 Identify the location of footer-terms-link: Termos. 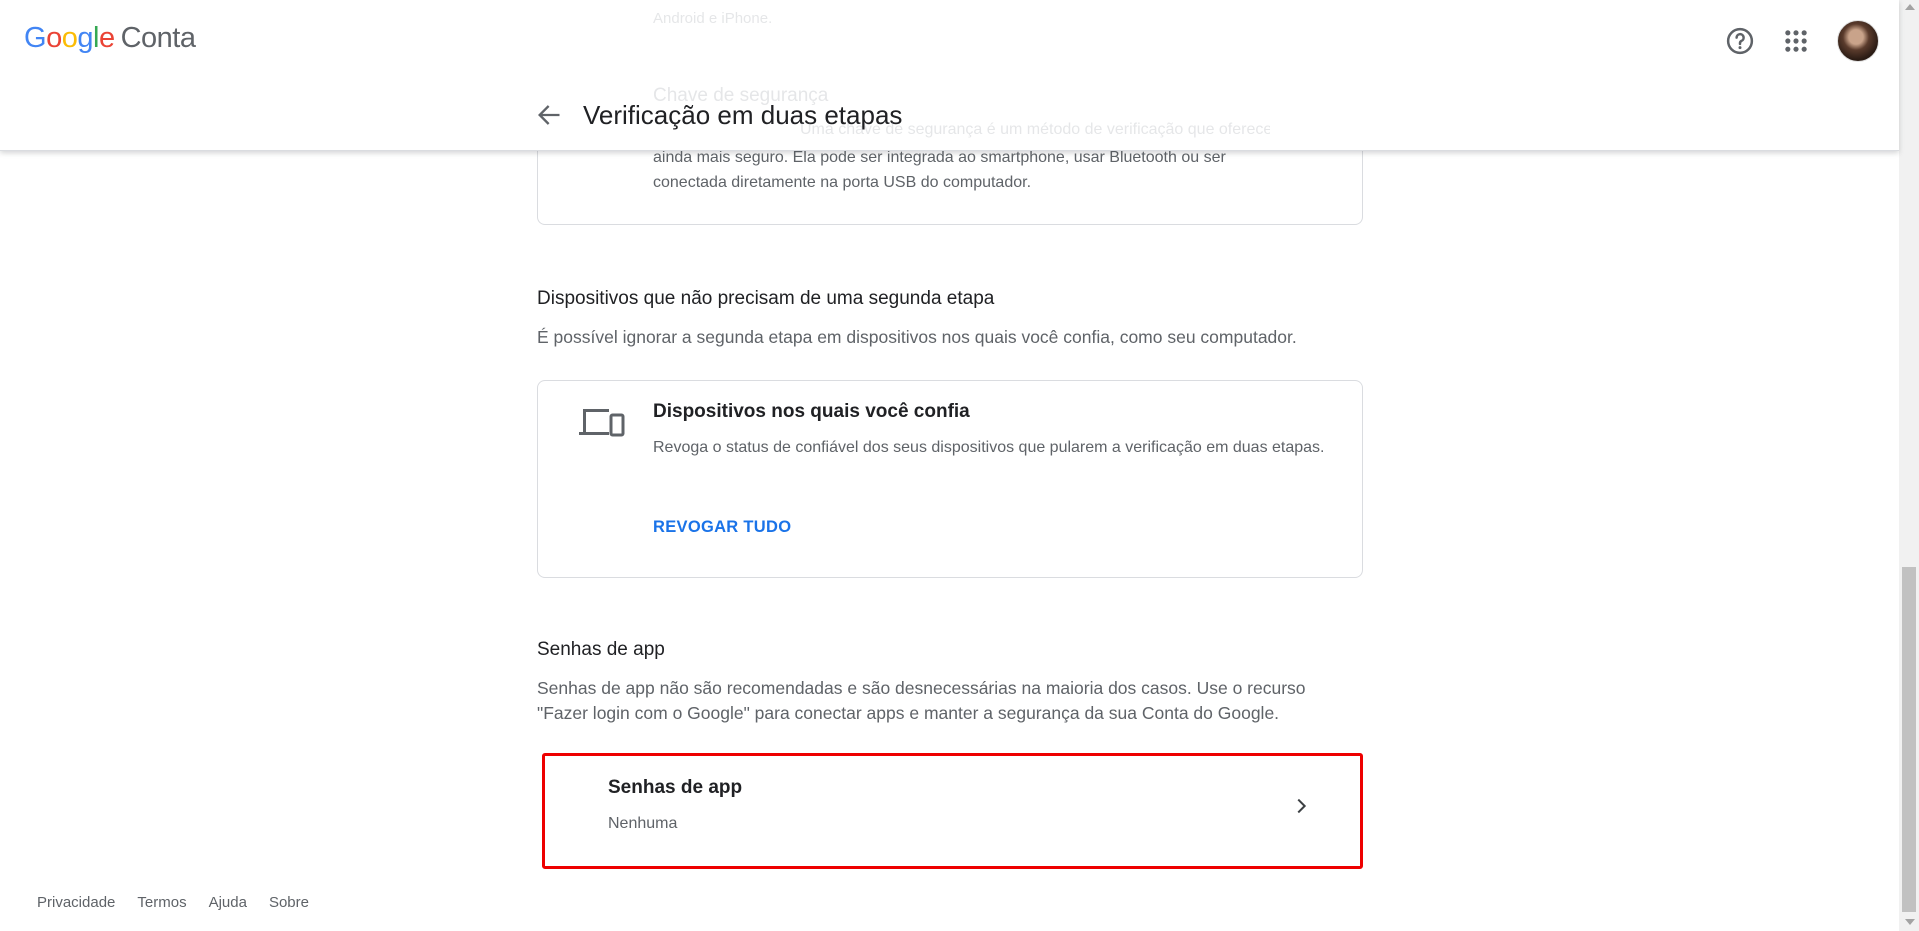
(161, 902).